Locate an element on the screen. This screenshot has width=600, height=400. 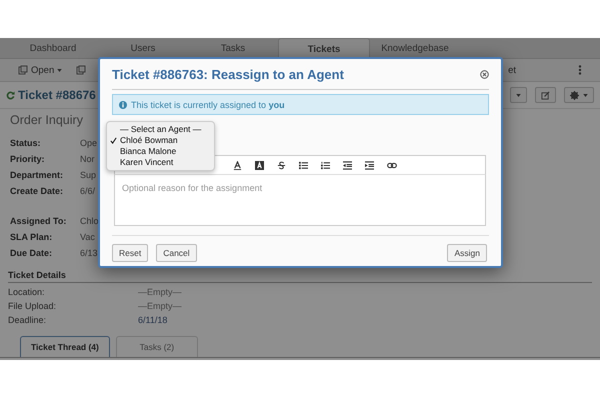
field-value: Sup is located at coordinates (88, 175).